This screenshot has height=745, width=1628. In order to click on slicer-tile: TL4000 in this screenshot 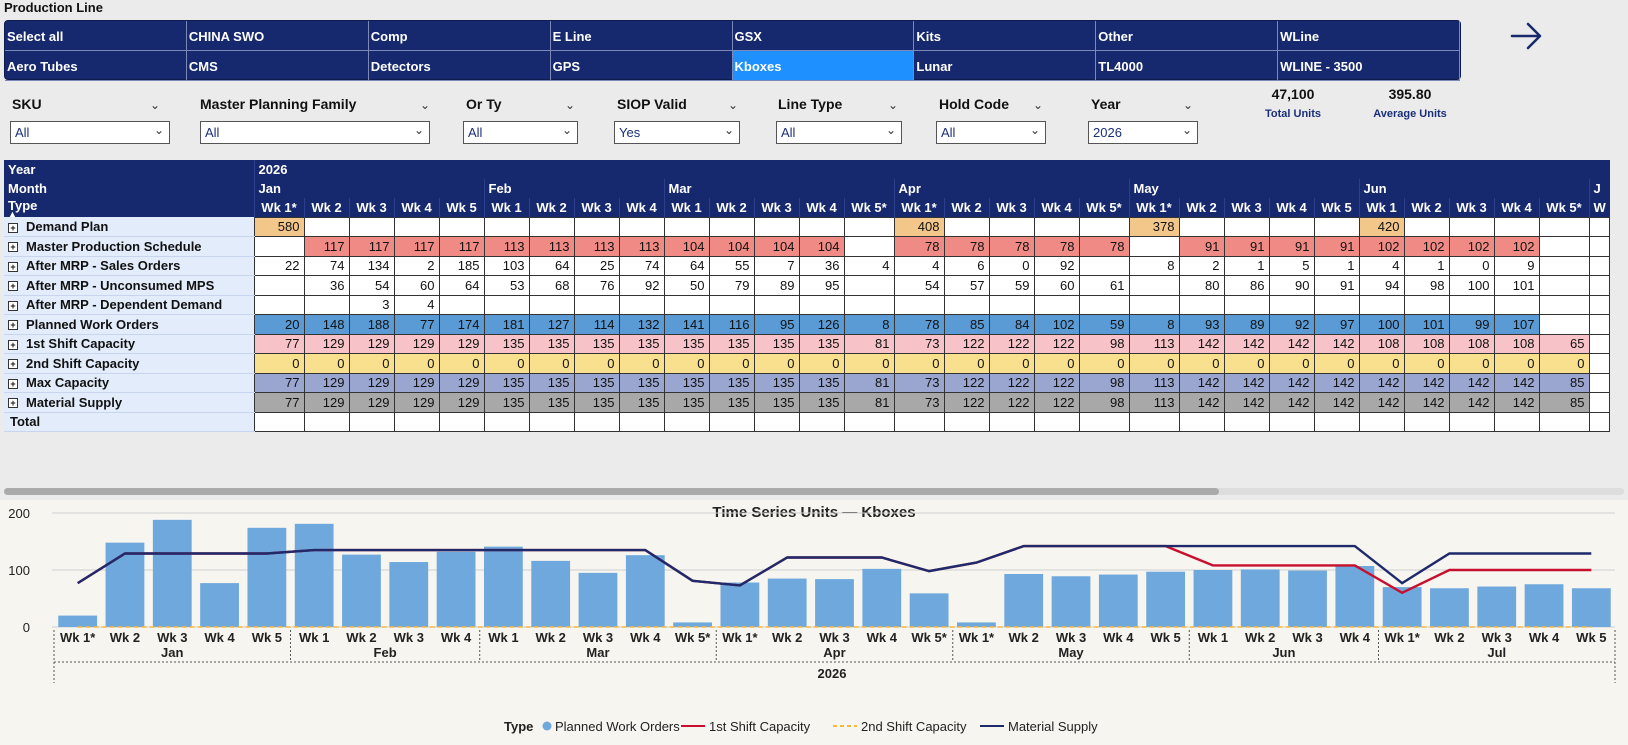, I will do `click(1187, 66)`.